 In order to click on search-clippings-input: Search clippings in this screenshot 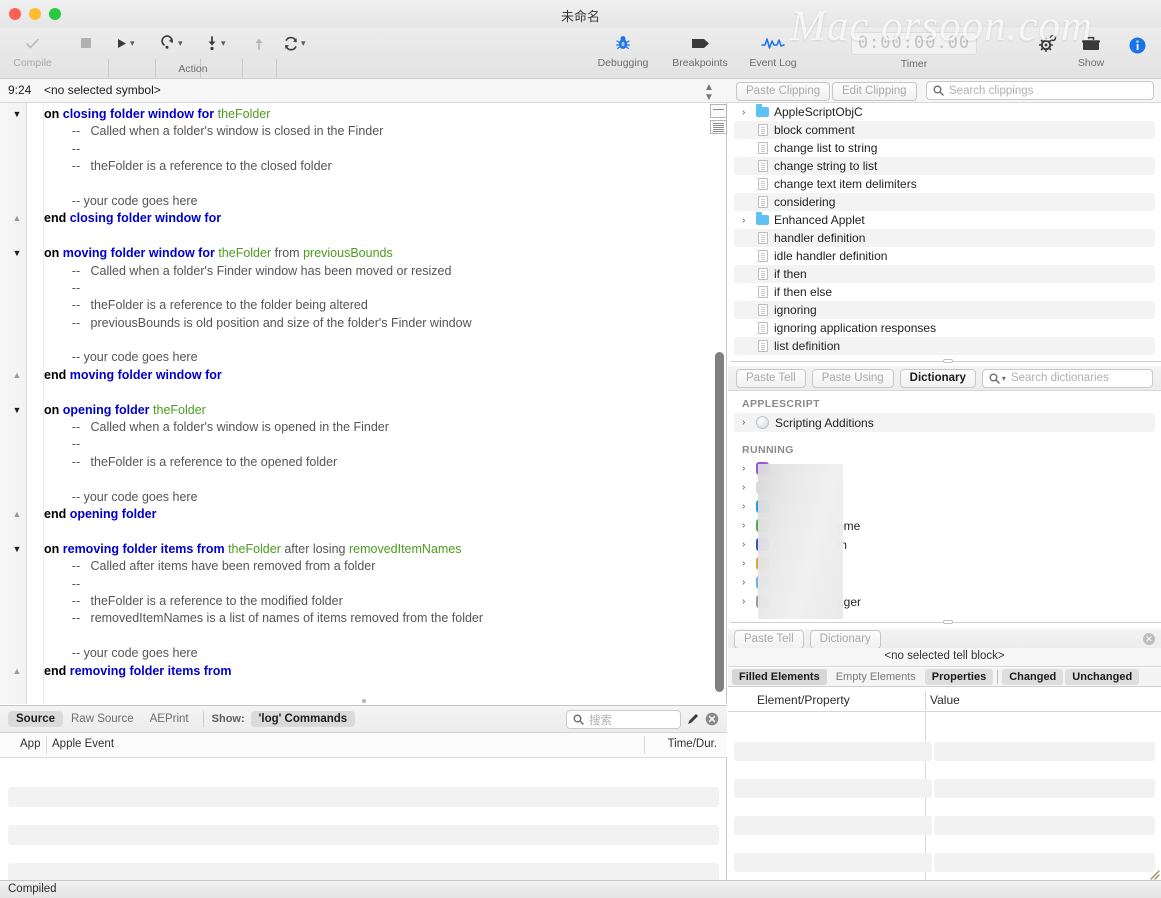, I will do `click(1040, 90)`.